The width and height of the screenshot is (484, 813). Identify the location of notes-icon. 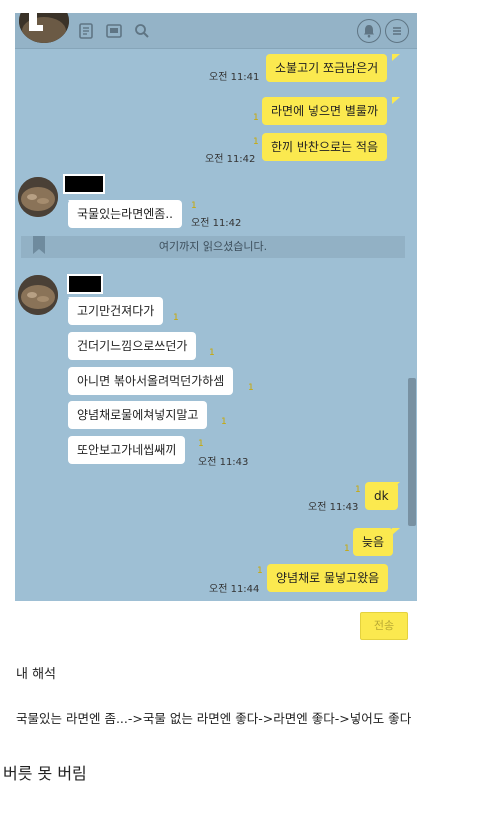
(86, 31).